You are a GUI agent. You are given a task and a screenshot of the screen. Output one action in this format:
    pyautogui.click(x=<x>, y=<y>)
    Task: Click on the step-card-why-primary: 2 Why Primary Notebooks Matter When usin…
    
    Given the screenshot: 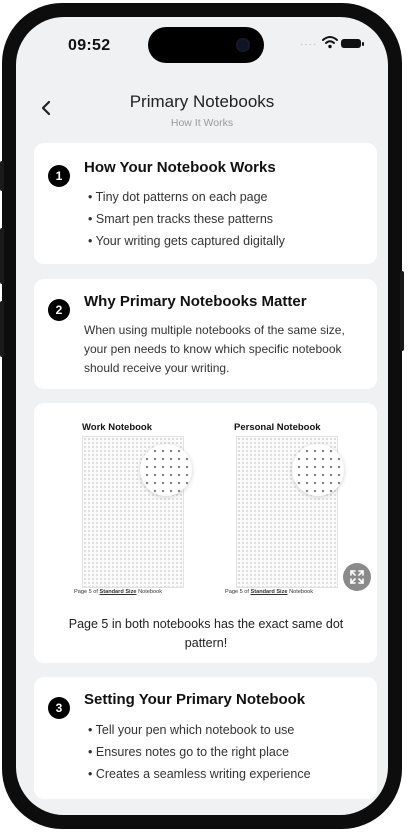 What is the action you would take?
    pyautogui.click(x=205, y=334)
    